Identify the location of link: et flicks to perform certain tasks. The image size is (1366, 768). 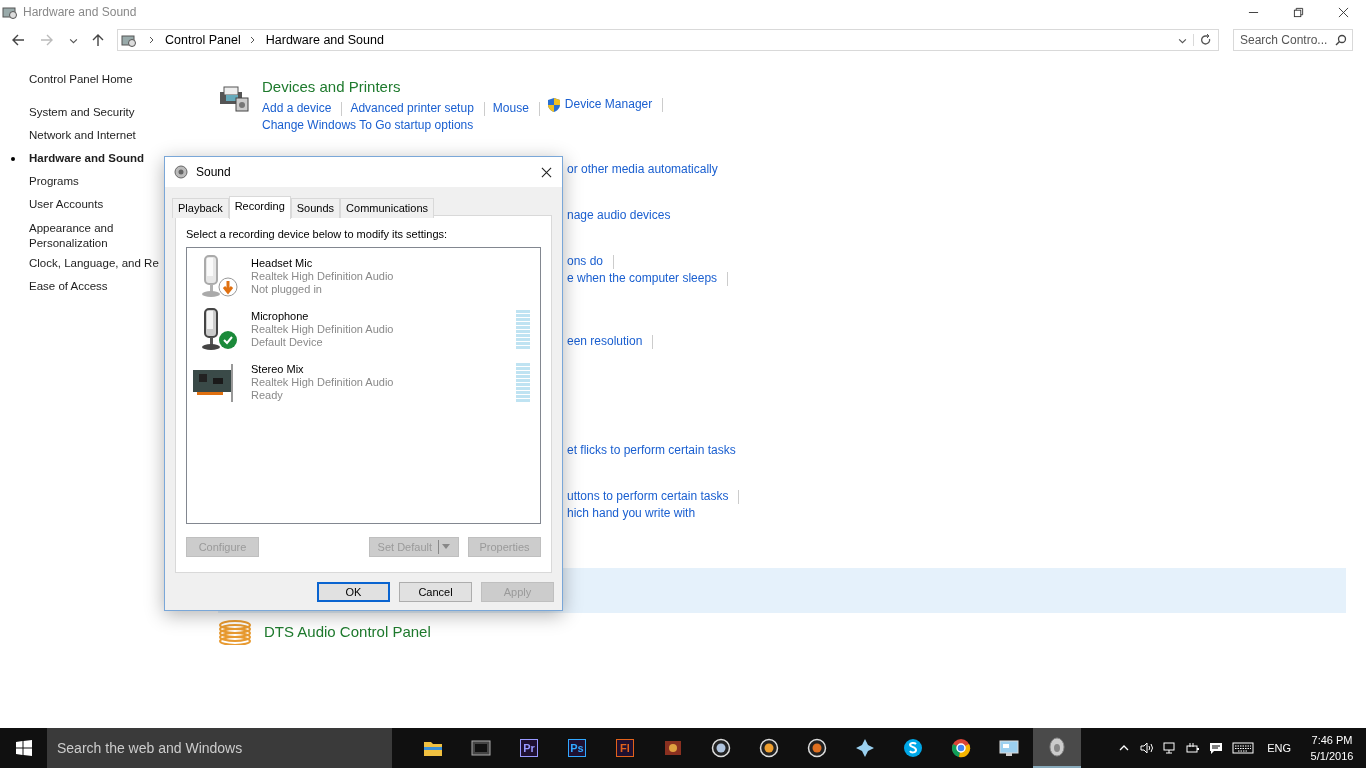
(651, 450).